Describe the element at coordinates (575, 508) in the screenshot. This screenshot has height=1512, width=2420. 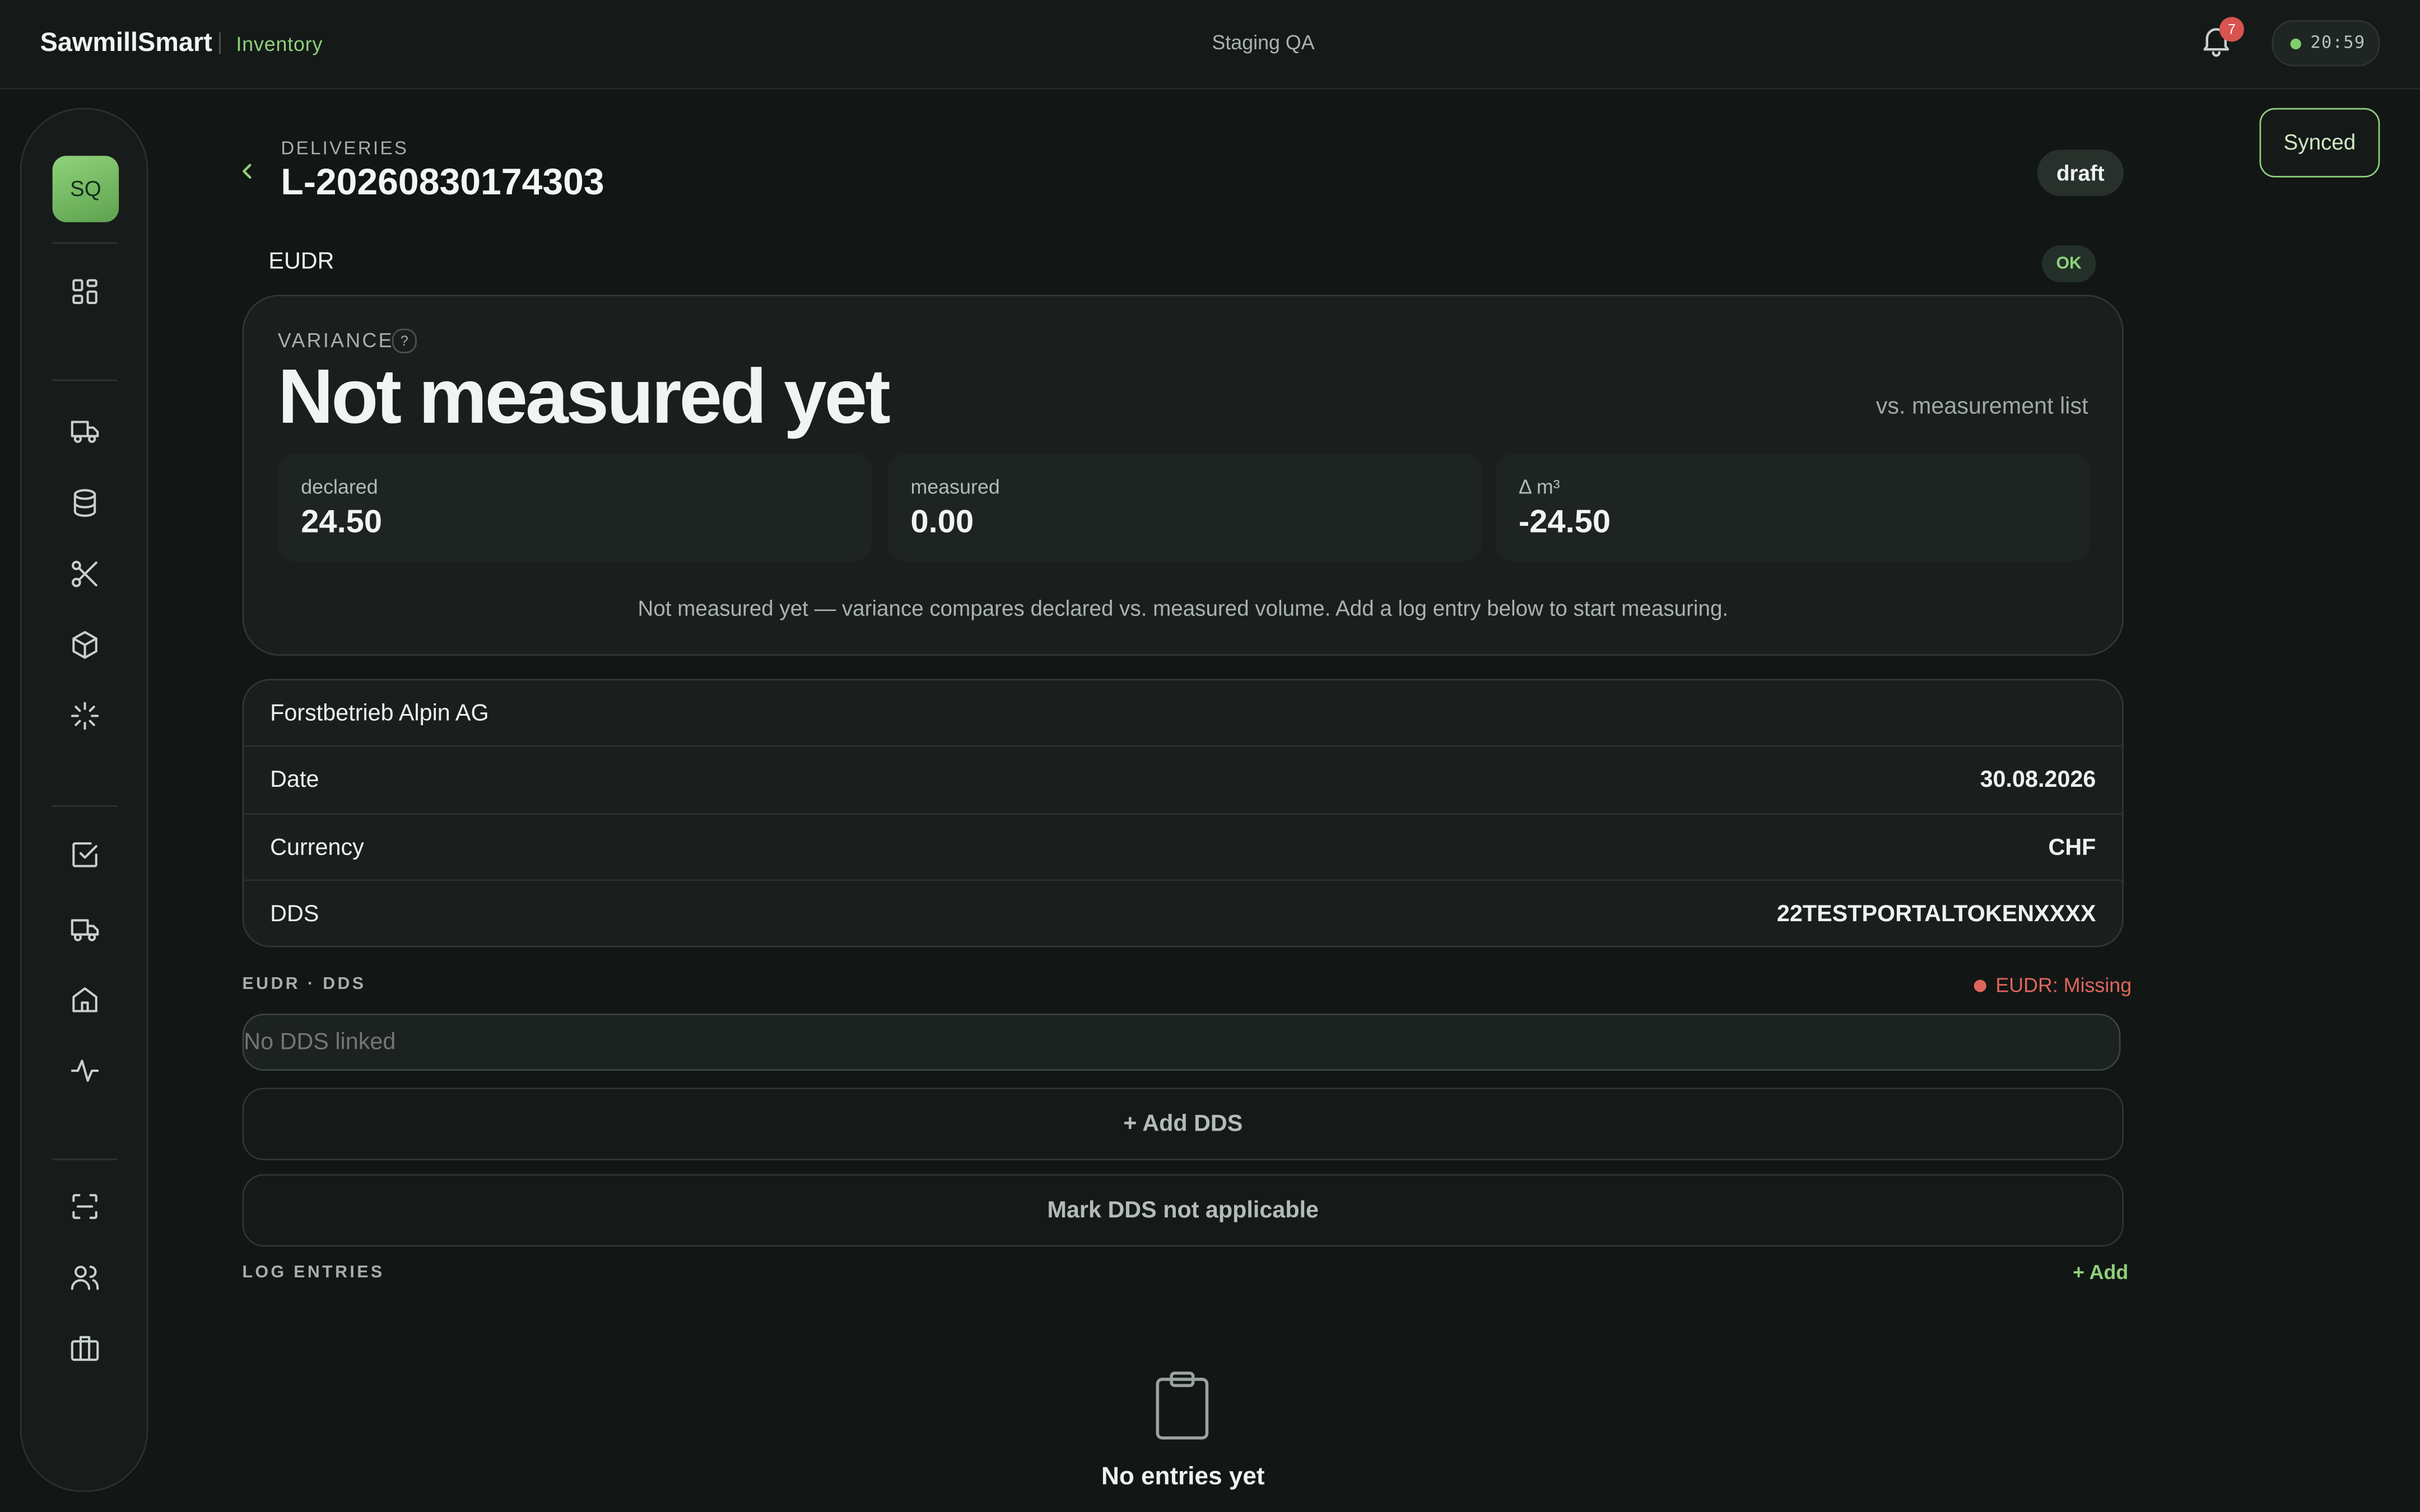
I see `declared-stat: declared 24.50` at that location.